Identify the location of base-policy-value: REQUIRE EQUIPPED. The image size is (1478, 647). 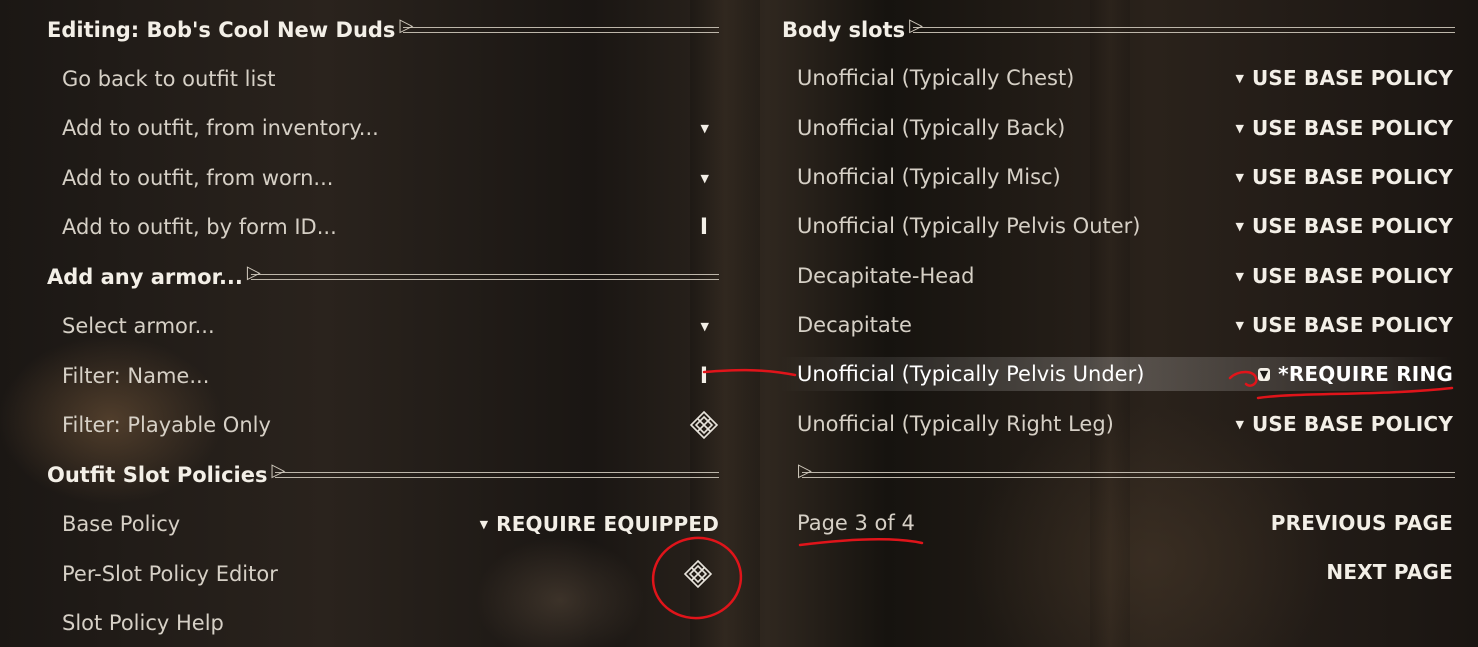
(607, 524).